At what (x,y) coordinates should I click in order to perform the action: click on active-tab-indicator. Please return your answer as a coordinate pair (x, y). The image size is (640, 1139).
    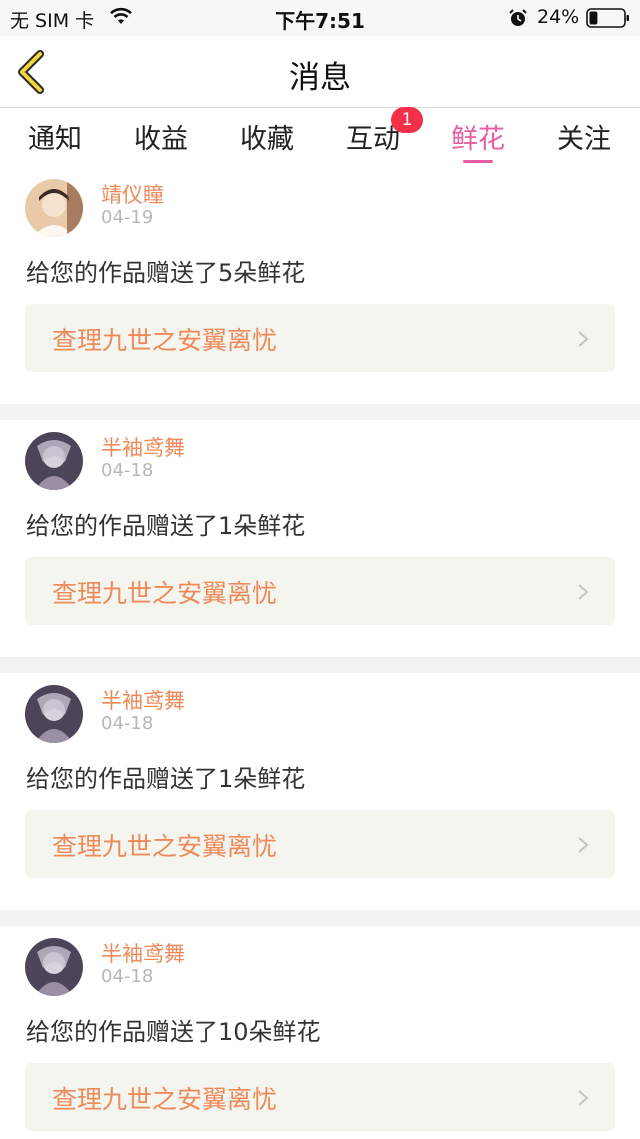
    Looking at the image, I should click on (478, 161).